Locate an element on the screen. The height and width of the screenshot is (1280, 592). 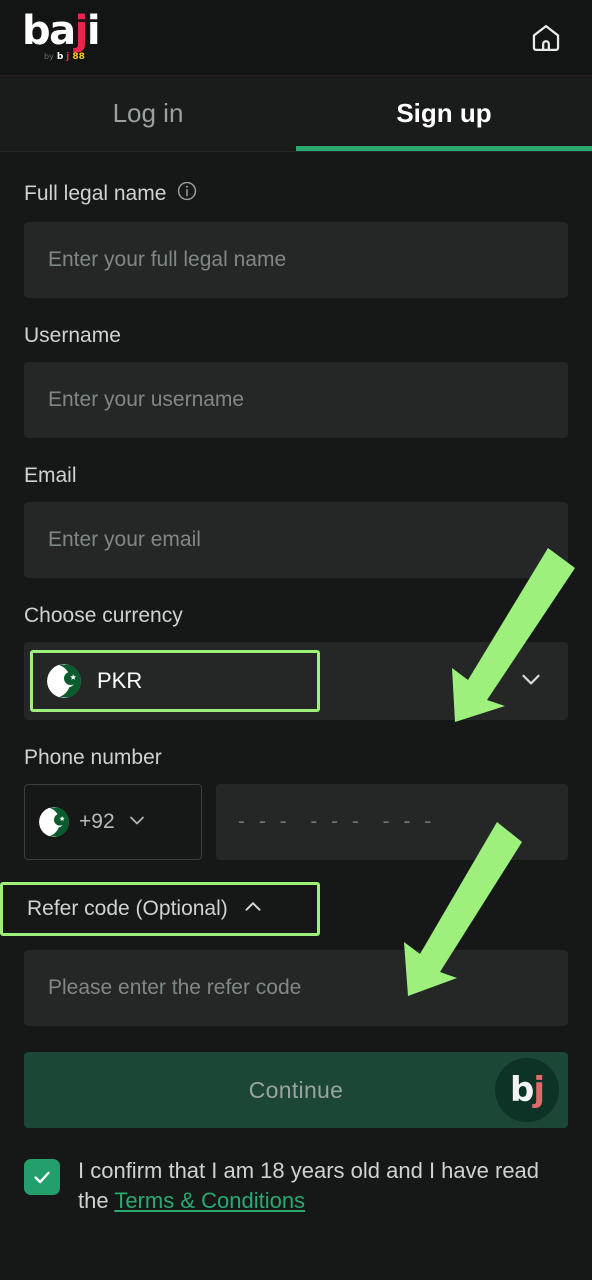
label-text: Username is located at coordinates (72, 335).